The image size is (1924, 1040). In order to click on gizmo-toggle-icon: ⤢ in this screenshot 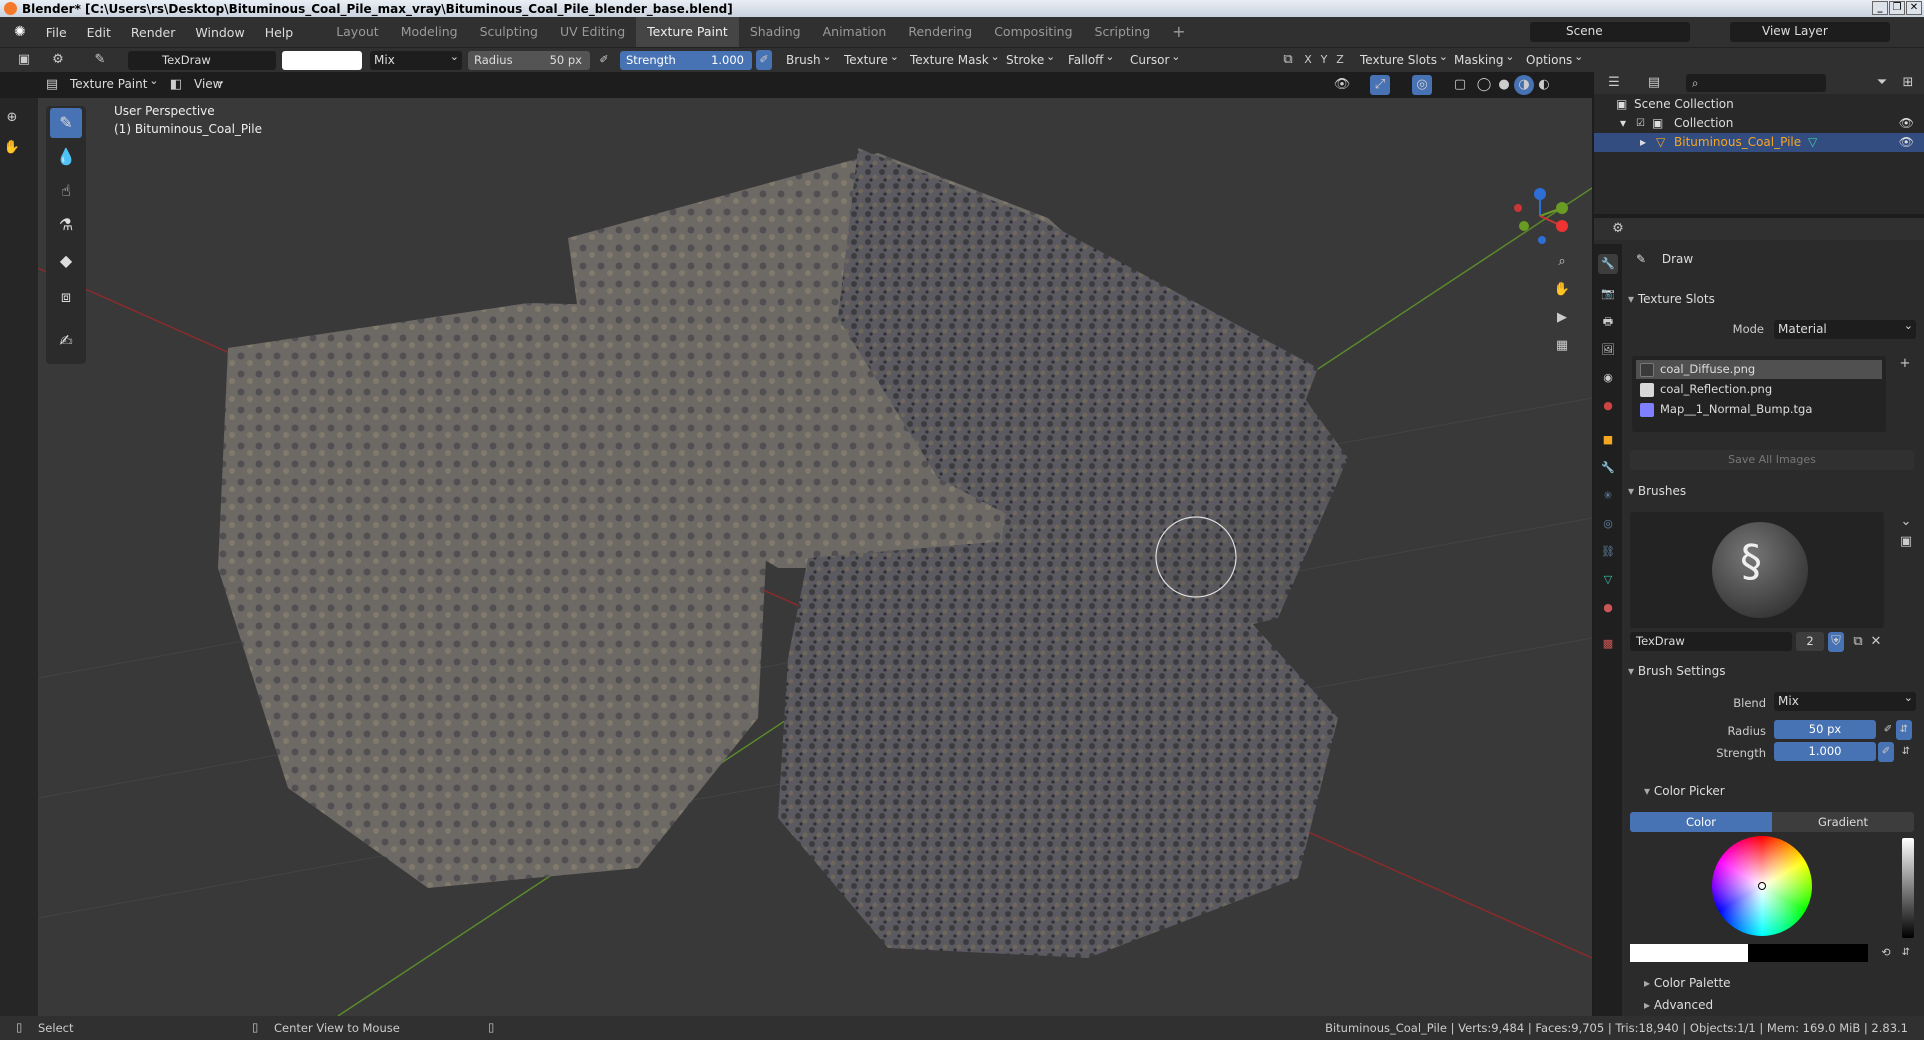, I will do `click(1380, 85)`.